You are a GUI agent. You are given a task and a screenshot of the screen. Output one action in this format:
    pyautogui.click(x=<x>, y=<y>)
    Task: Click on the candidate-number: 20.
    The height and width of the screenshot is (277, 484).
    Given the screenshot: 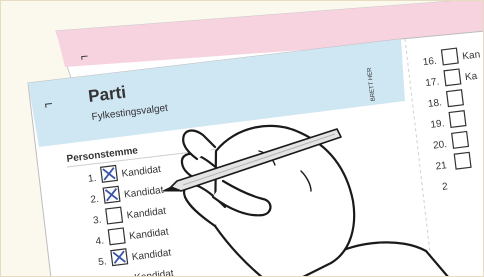 What is the action you would take?
    pyautogui.click(x=439, y=145)
    